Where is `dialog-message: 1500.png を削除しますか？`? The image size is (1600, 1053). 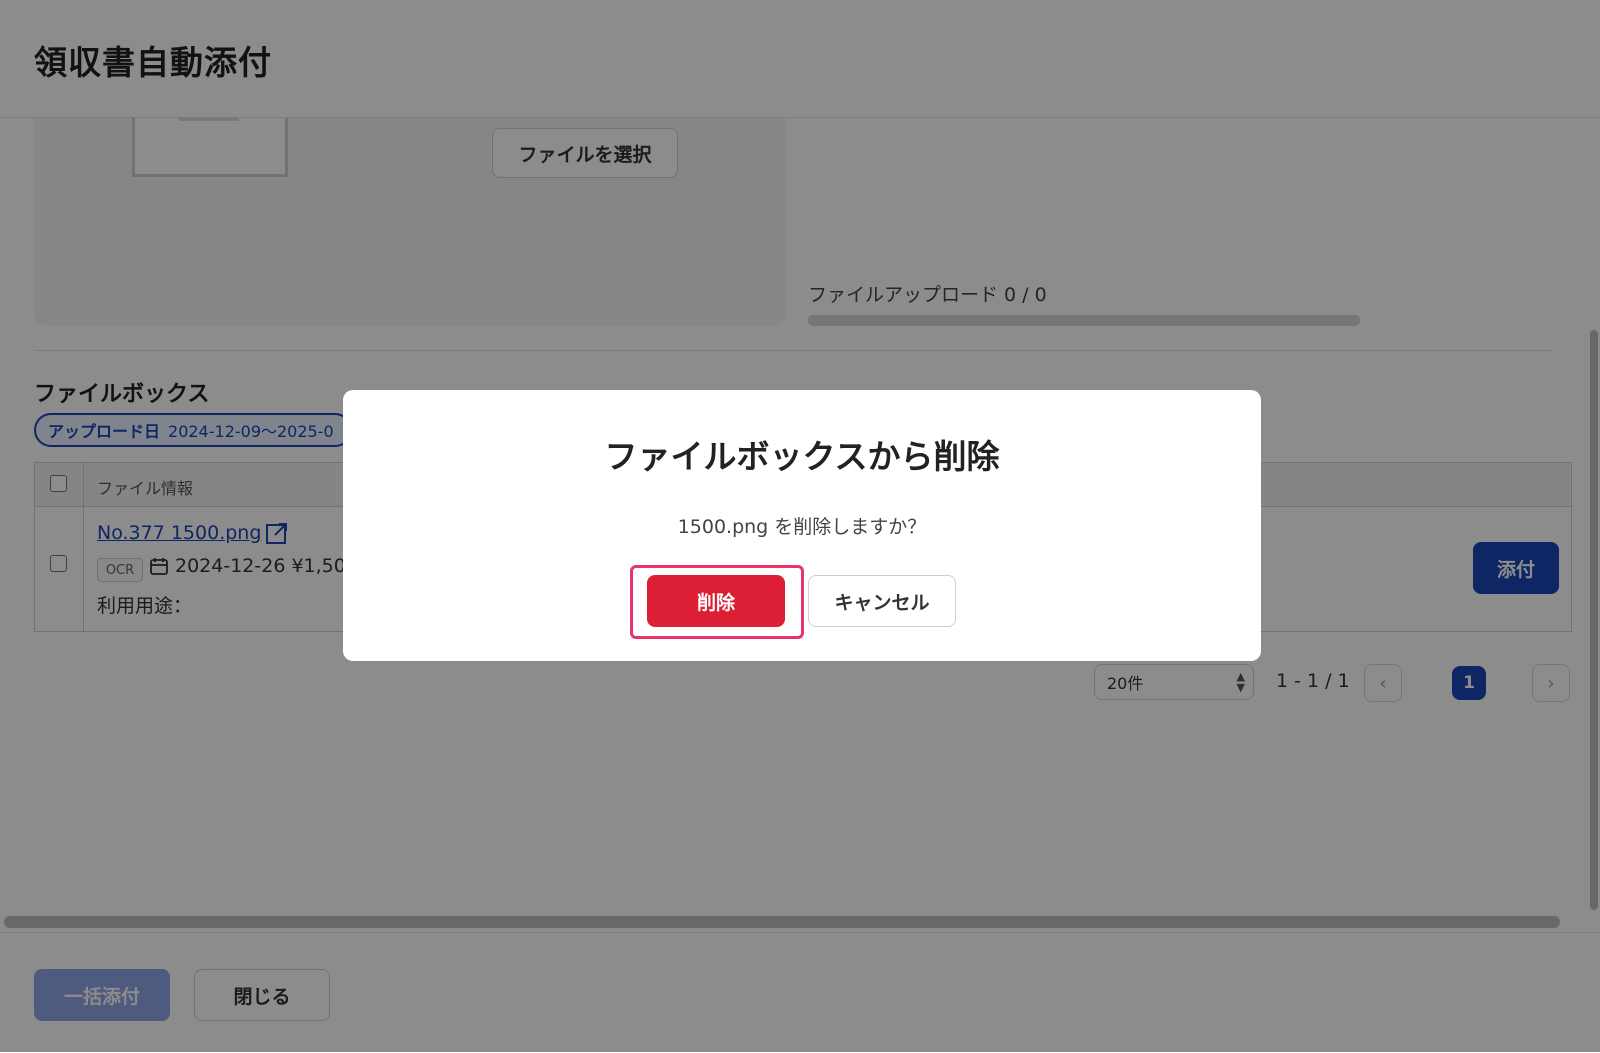 dialog-message: 1500.png を削除しますか？ is located at coordinates (802, 527).